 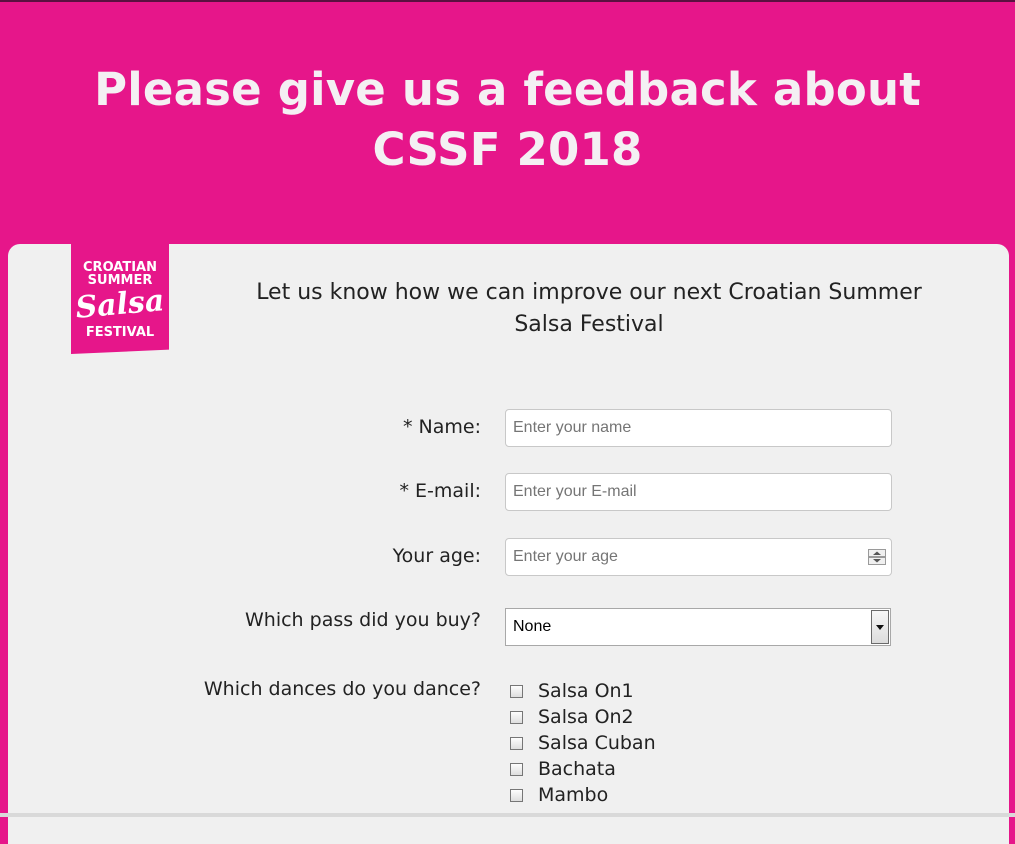 What do you see at coordinates (573, 795) in the screenshot?
I see `dance-option-label: Mambo` at bounding box center [573, 795].